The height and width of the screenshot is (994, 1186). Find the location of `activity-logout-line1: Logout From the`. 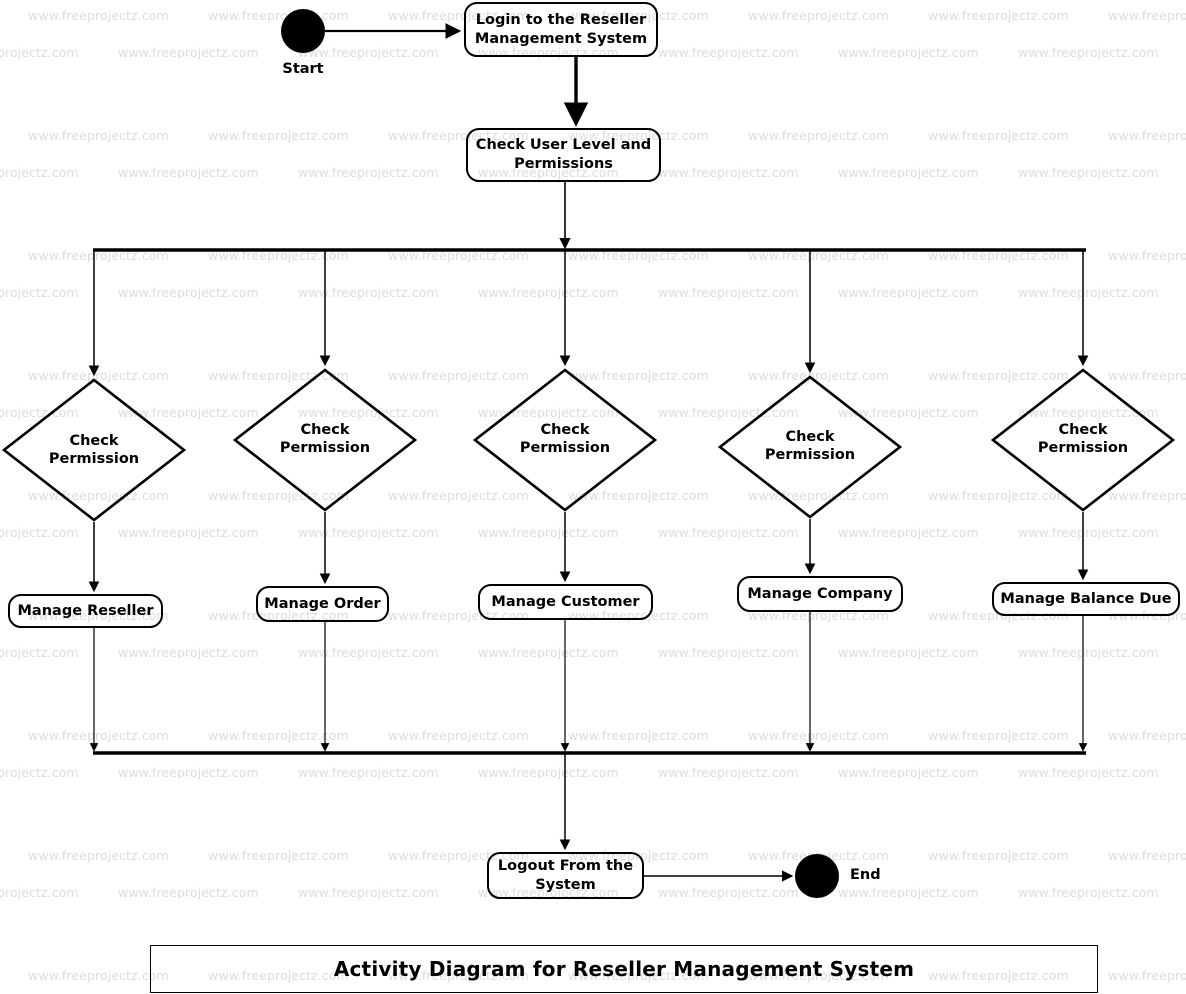

activity-logout-line1: Logout From the is located at coordinates (565, 865).